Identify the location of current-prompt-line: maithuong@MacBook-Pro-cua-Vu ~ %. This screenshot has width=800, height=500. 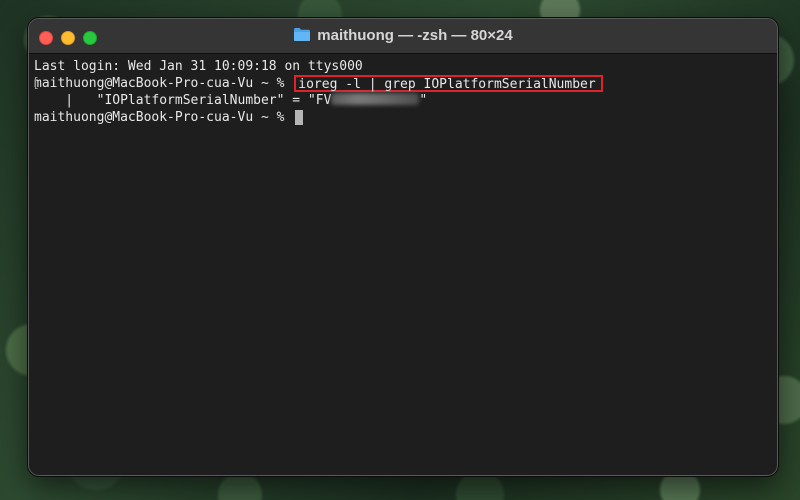
(405, 117).